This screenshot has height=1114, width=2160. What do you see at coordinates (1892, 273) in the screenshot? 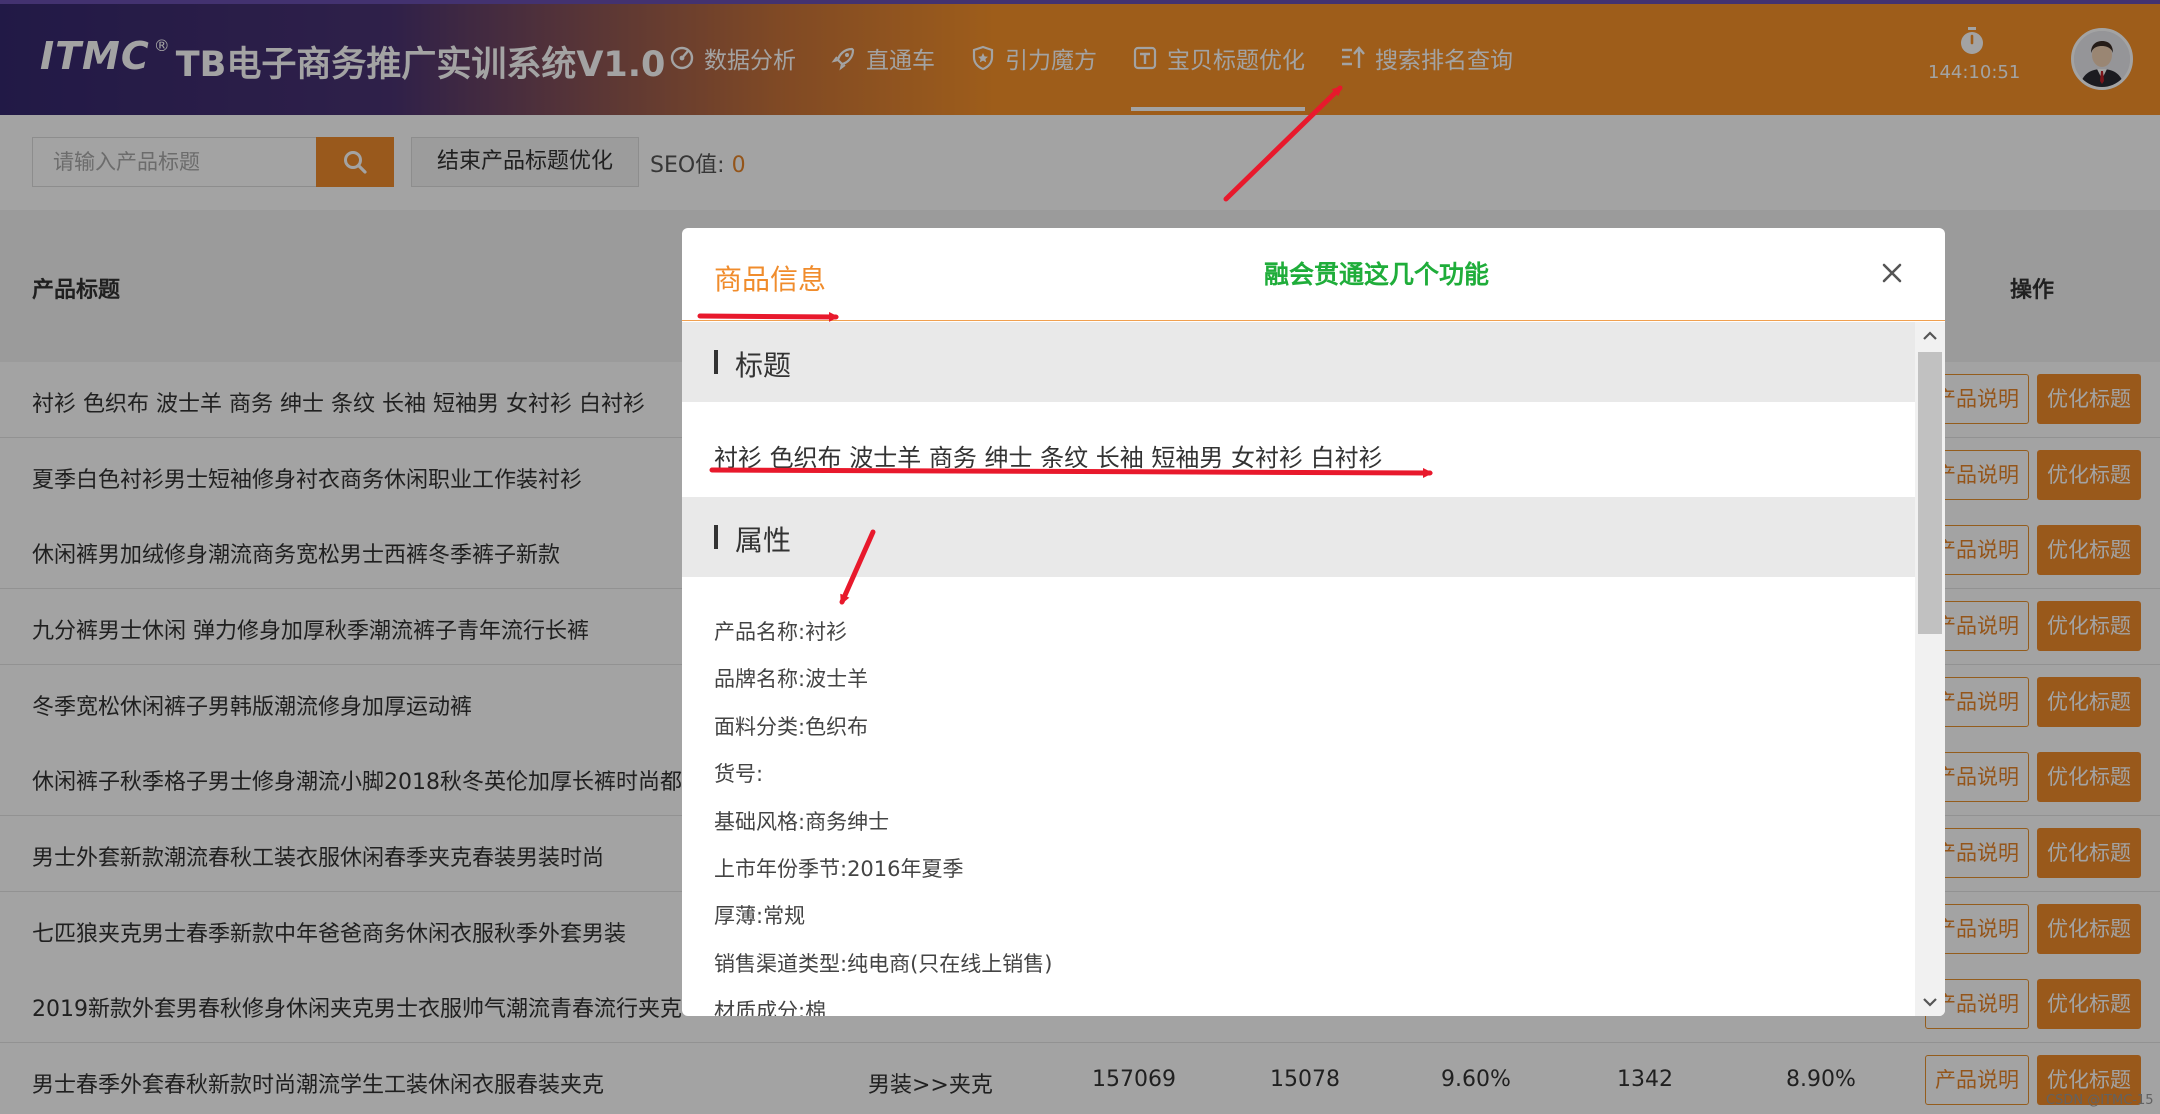
I see `close-icon` at bounding box center [1892, 273].